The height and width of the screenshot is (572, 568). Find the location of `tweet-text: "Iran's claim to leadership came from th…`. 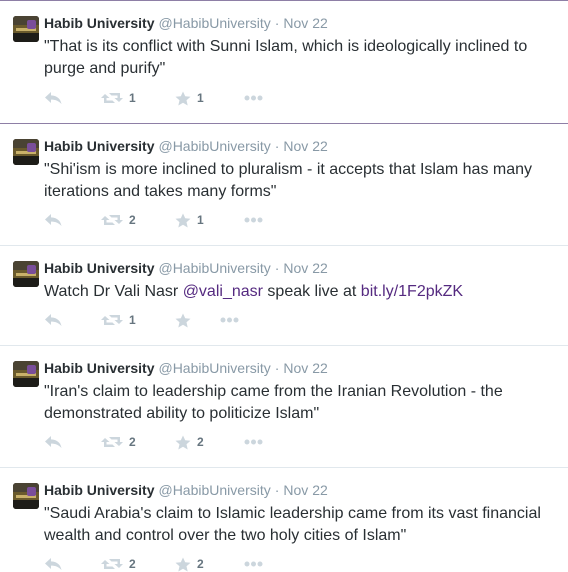

tweet-text: "Iran's claim to leadership came from th… is located at coordinates (273, 402).